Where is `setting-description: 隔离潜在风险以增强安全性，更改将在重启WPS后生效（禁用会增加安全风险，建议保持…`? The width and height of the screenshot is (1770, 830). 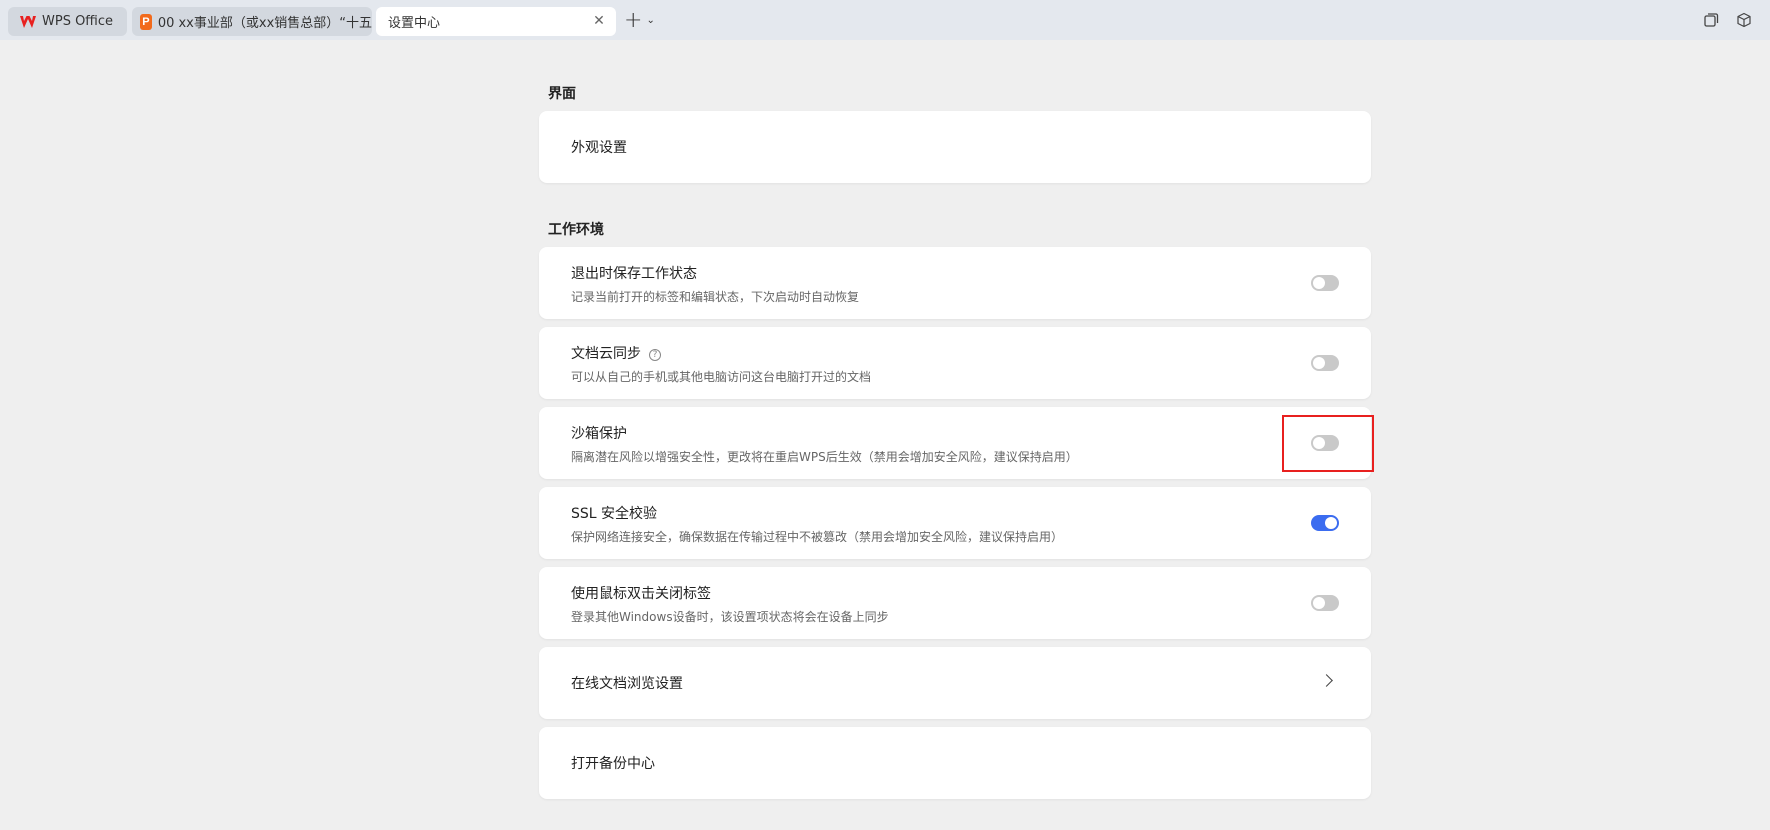 setting-description: 隔离潜在风险以增强安全性，更改将在重启WPS后生效（禁用会增加安全风险，建议保持… is located at coordinates (824, 457).